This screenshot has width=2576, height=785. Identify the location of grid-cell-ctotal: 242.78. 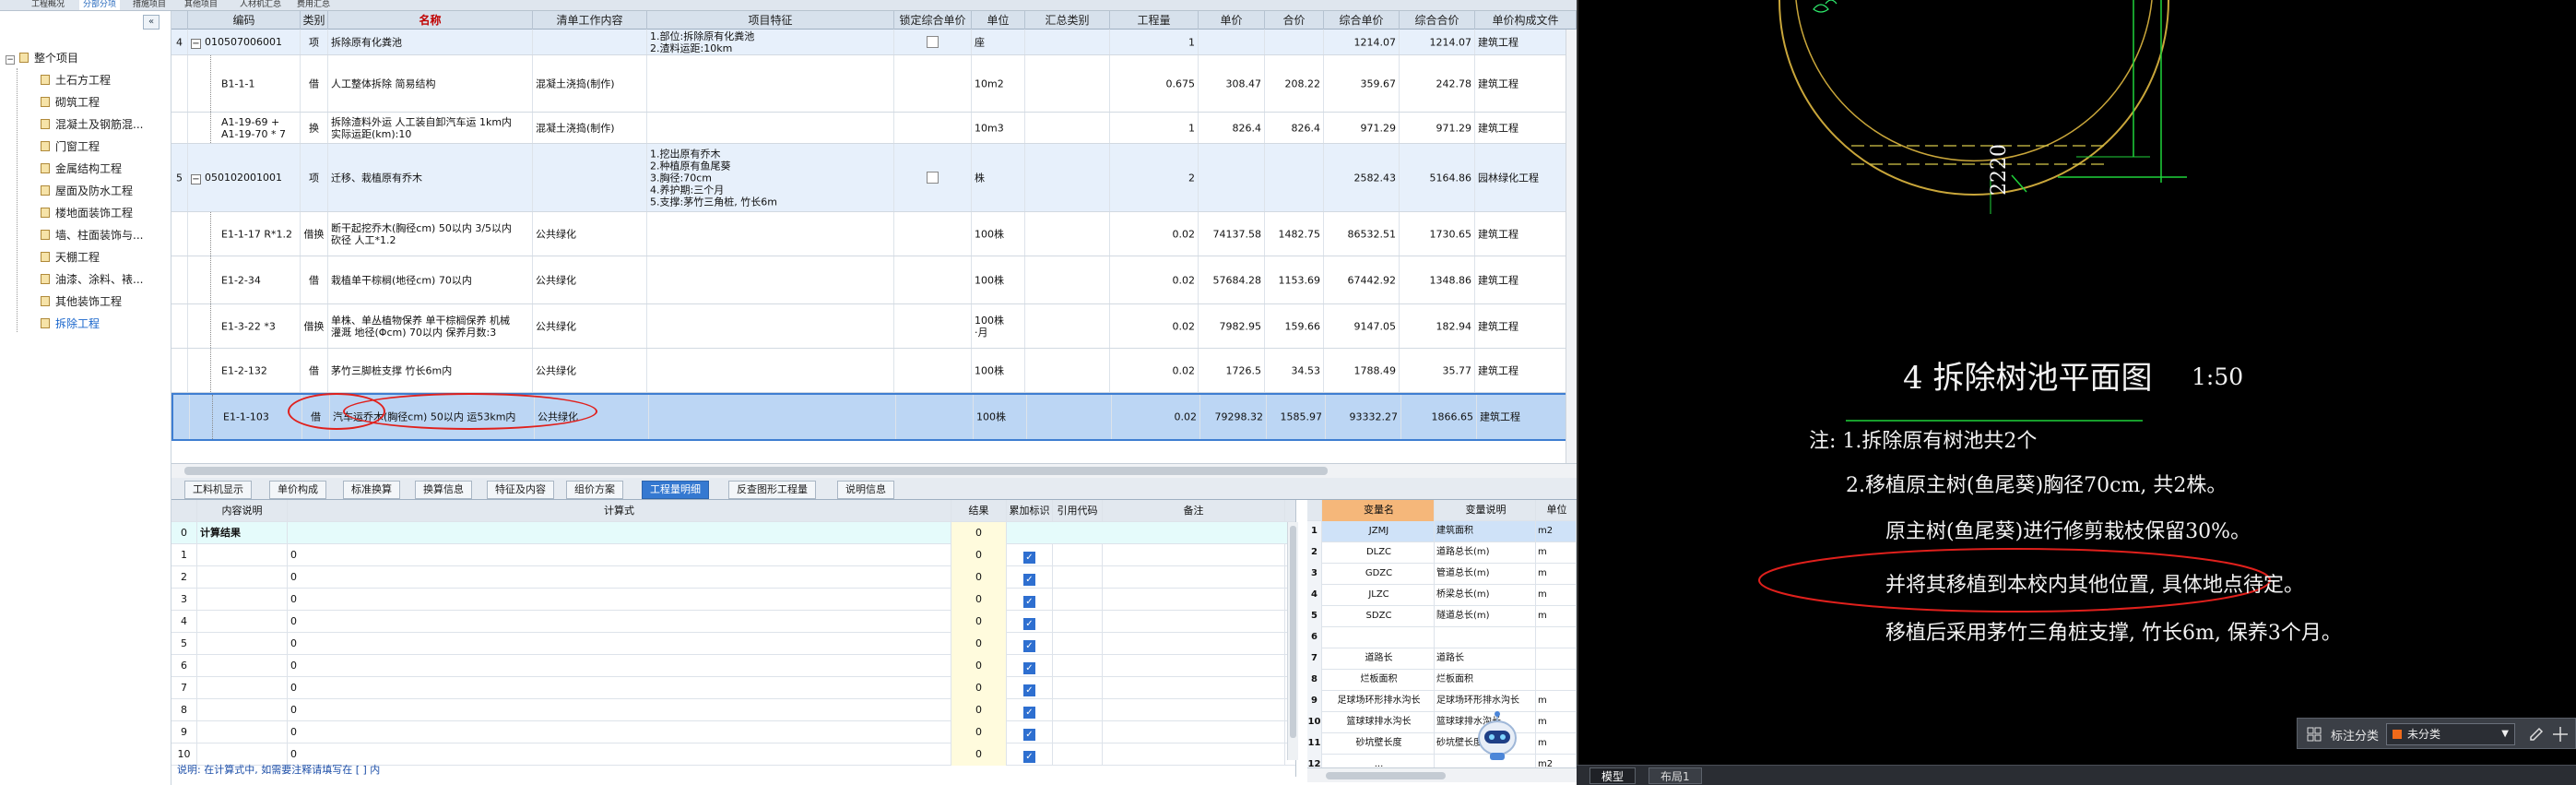
(1437, 83).